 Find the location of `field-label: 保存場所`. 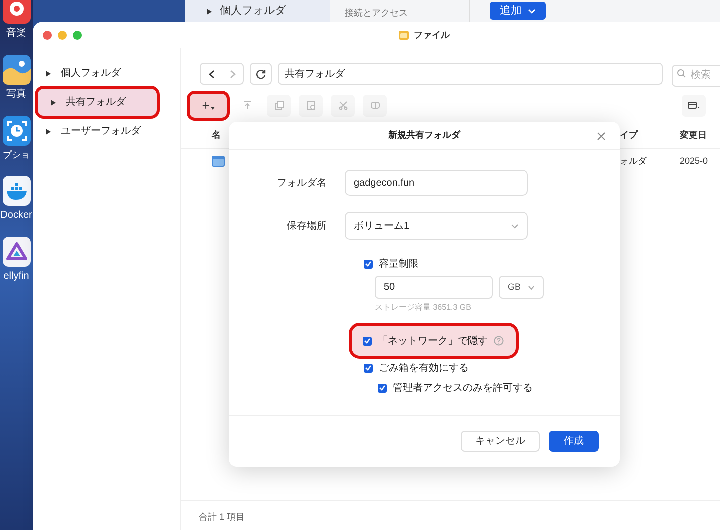

field-label: 保存場所 is located at coordinates (307, 227).